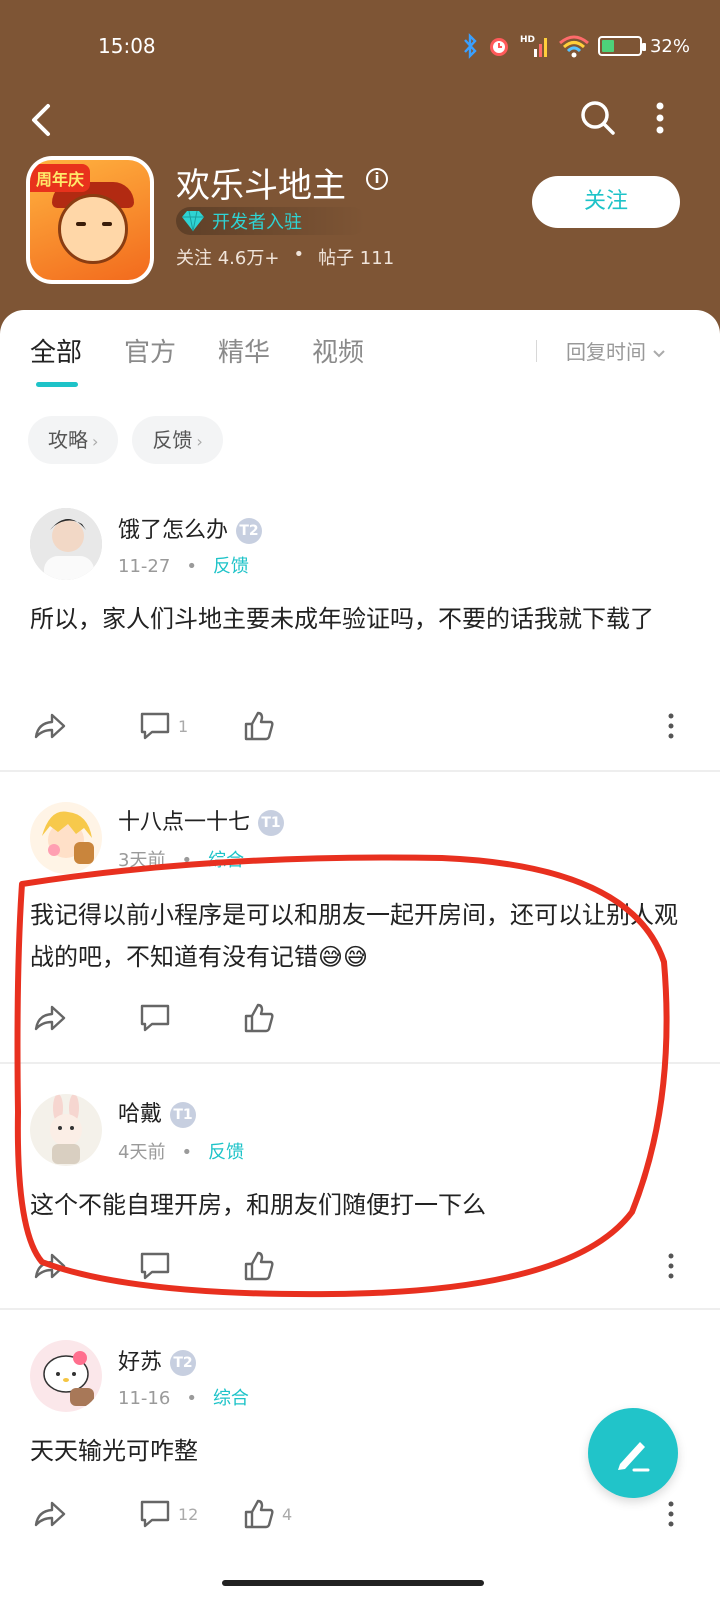 This screenshot has width=720, height=1600. What do you see at coordinates (285, 257) in the screenshot?
I see `app-stats: 关注 4.6万+ • 帖子 111` at bounding box center [285, 257].